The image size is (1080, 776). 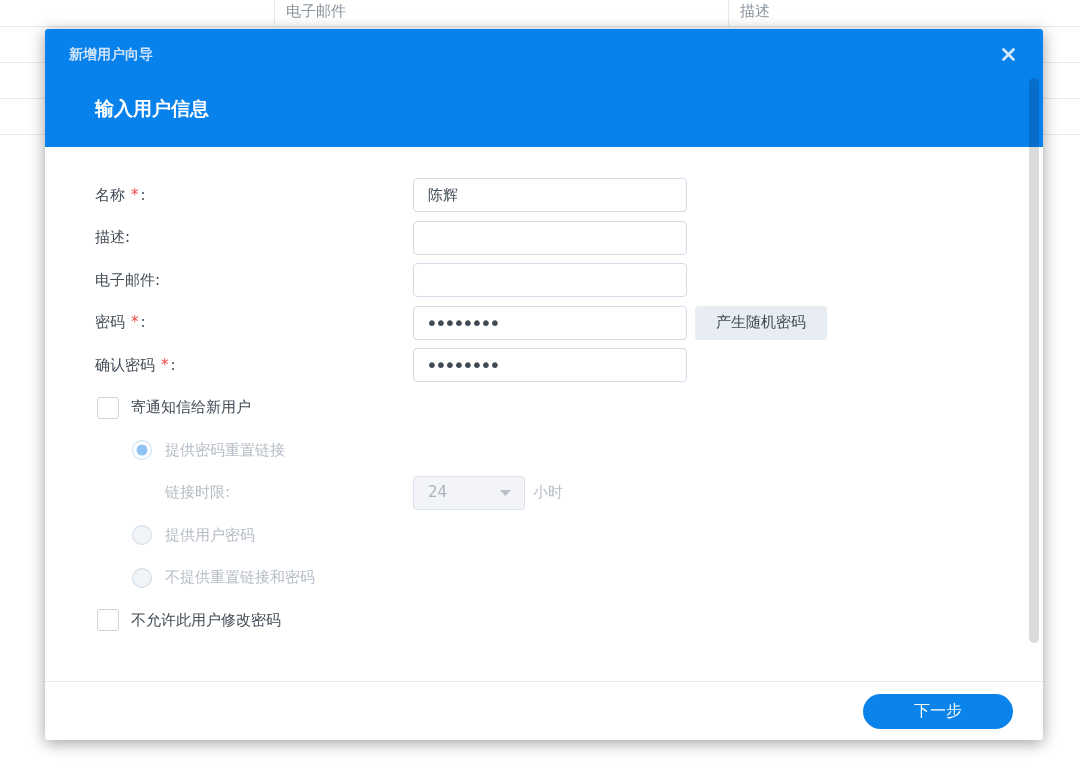 I want to click on scrollbar, so click(x=1034, y=360).